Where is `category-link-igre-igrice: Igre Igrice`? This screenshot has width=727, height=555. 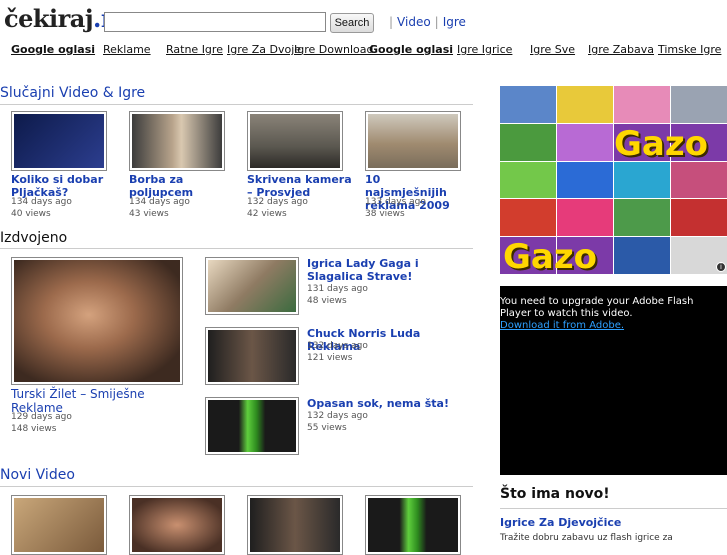
category-link-igre-igrice: Igre Igrice is located at coordinates (484, 49).